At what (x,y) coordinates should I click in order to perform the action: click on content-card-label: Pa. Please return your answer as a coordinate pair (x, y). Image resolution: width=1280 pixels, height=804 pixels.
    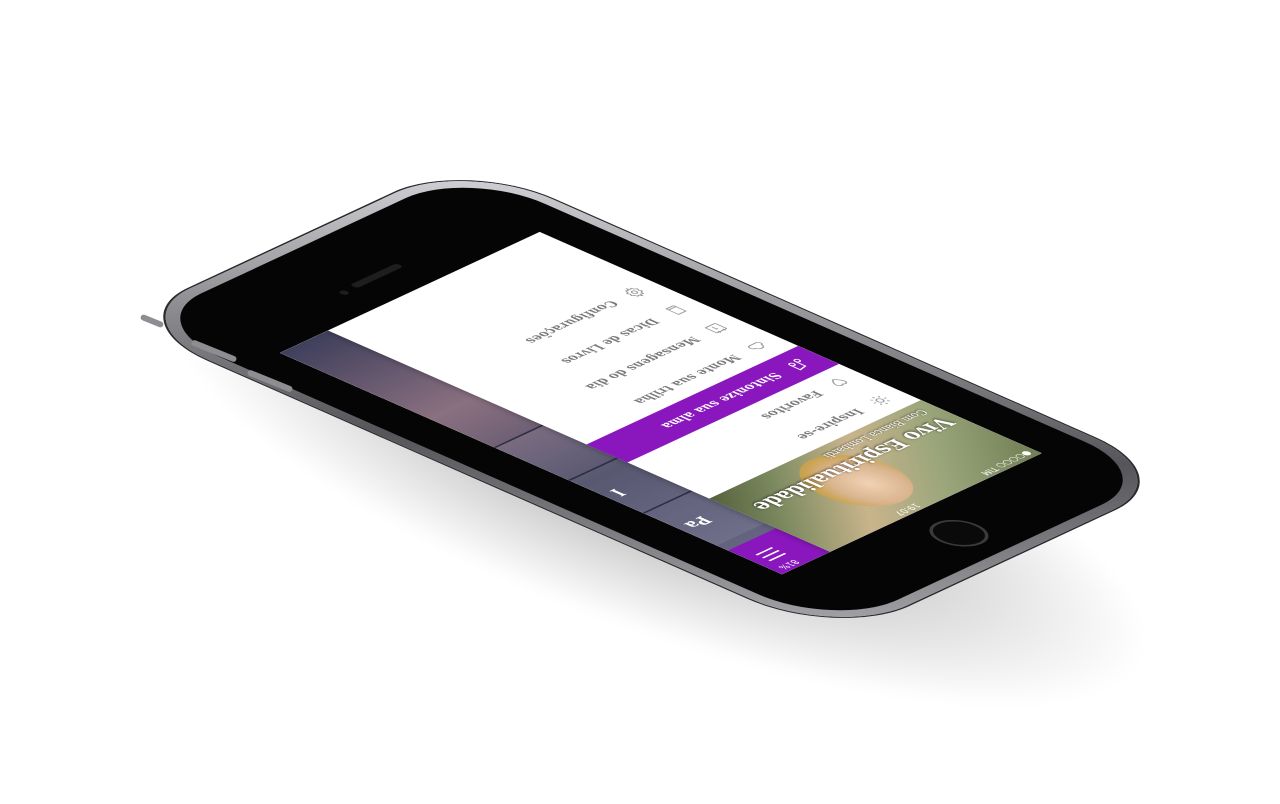
    Looking at the image, I should click on (697, 522).